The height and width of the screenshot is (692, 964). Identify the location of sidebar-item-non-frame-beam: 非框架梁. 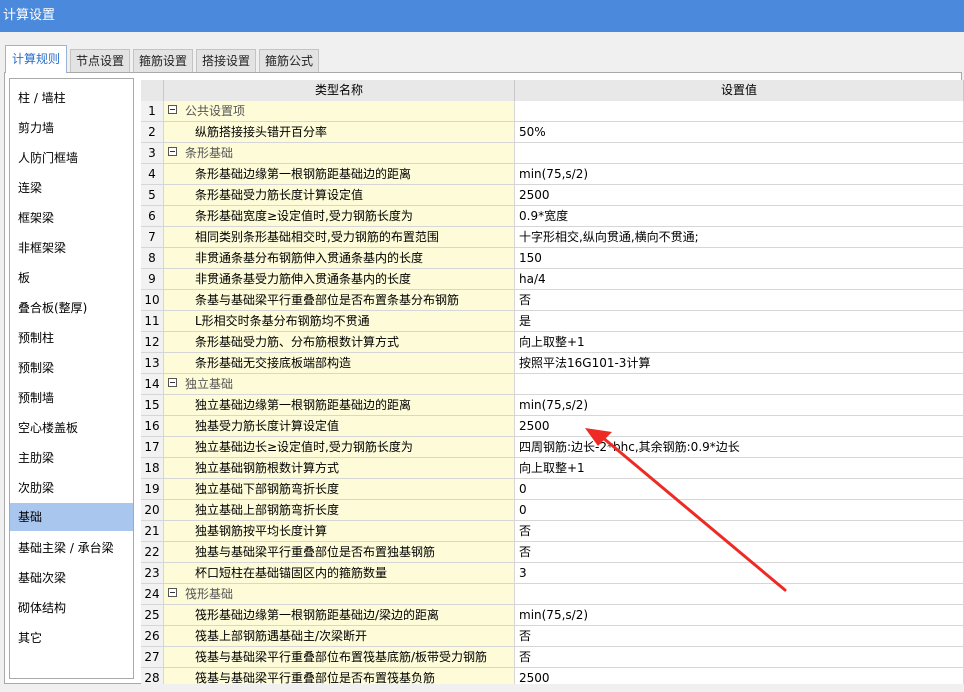
(71, 248).